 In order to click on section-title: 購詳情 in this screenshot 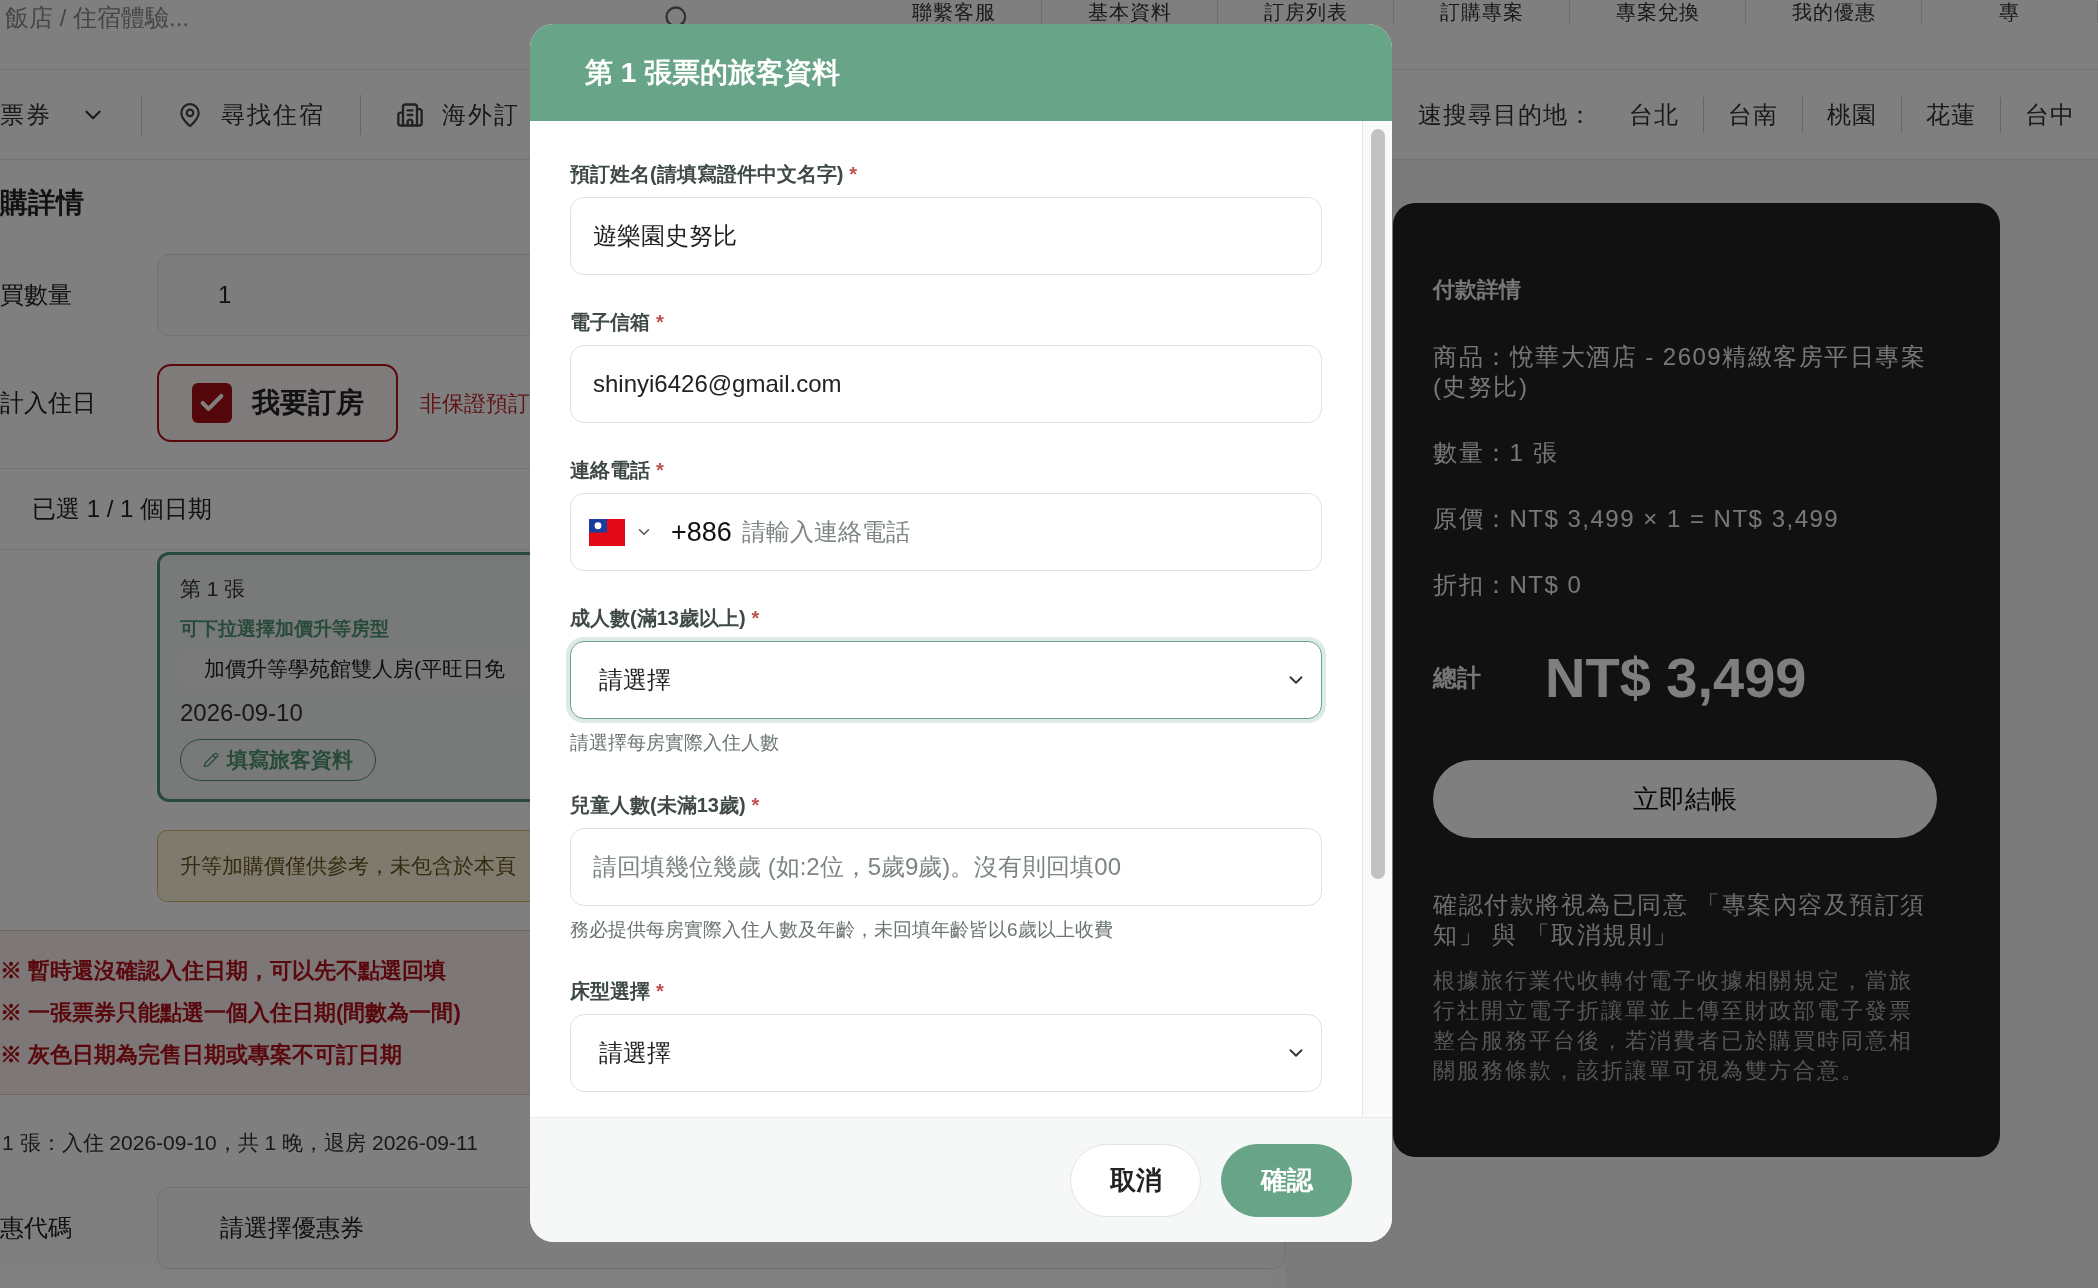, I will do `click(42, 203)`.